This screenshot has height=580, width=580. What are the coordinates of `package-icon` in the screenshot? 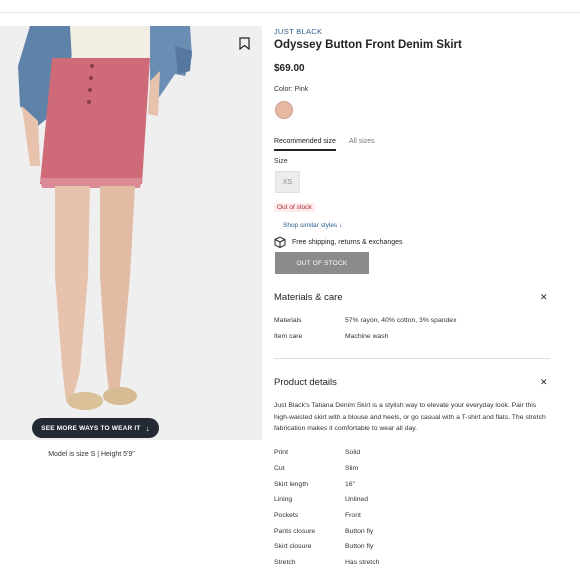 It's located at (280, 242).